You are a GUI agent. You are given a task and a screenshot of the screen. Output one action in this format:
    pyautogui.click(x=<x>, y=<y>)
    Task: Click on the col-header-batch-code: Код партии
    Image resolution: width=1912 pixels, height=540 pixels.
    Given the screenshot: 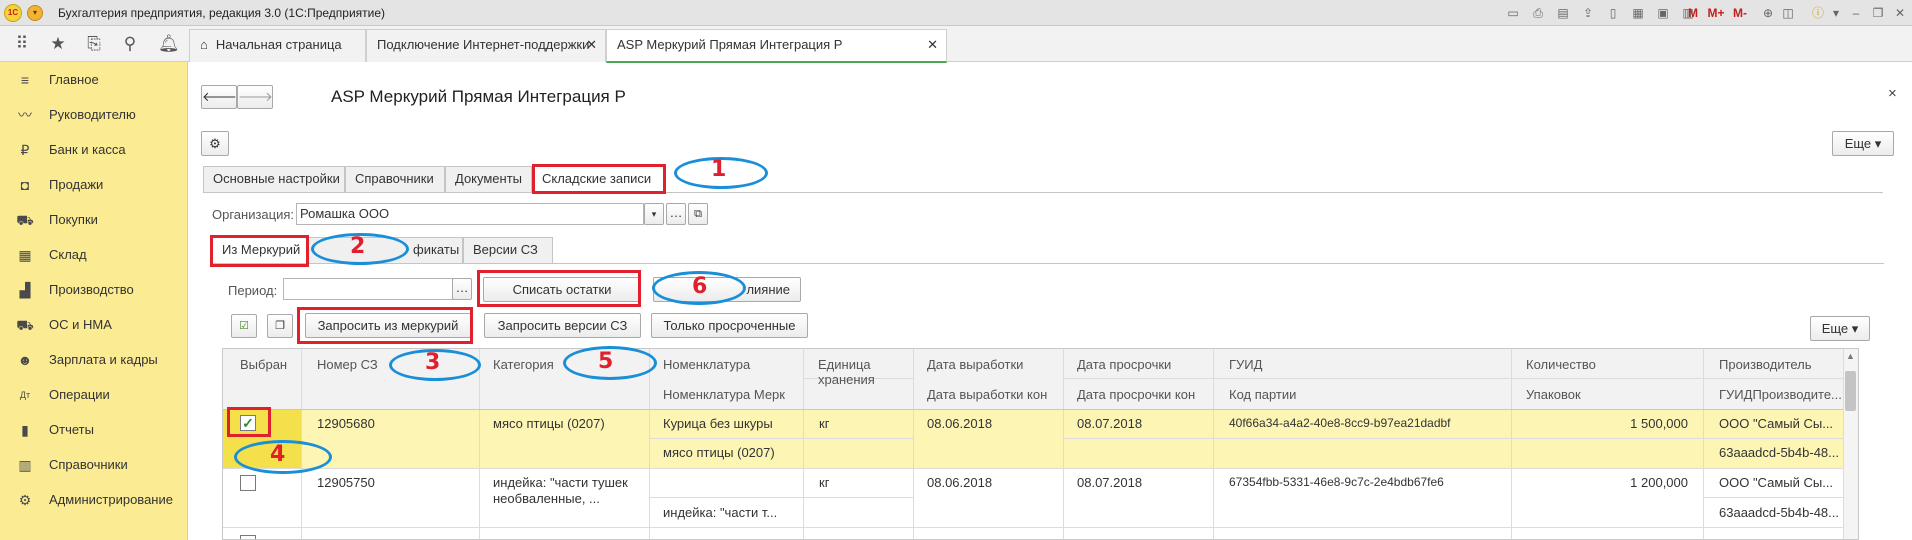 What is the action you would take?
    pyautogui.click(x=1262, y=394)
    